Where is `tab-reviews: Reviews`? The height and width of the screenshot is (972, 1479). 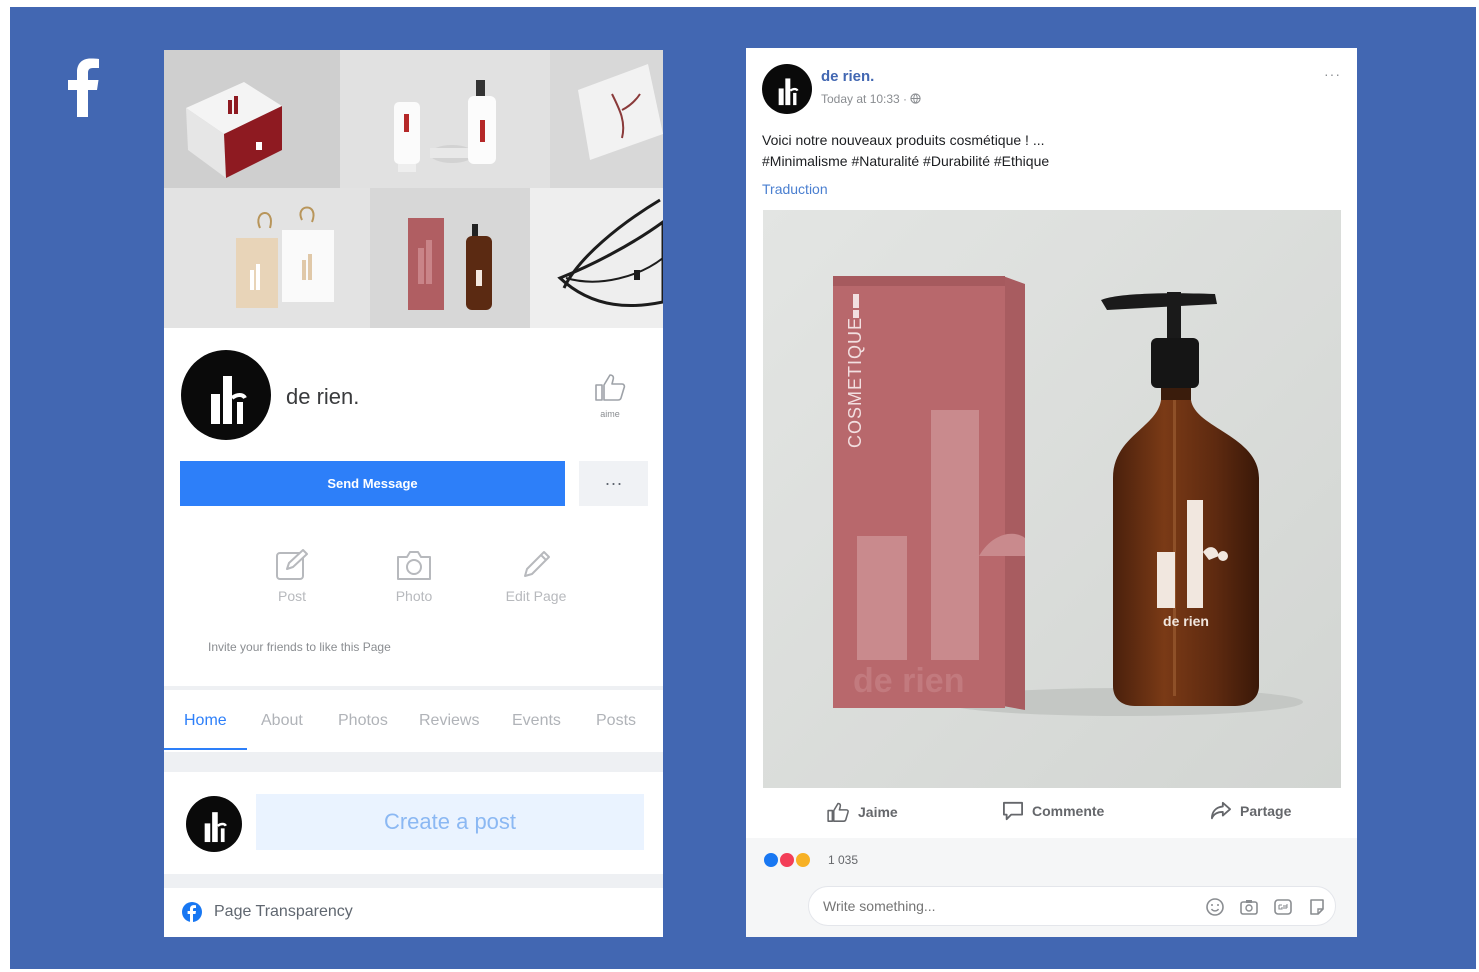 tab-reviews: Reviews is located at coordinates (449, 721).